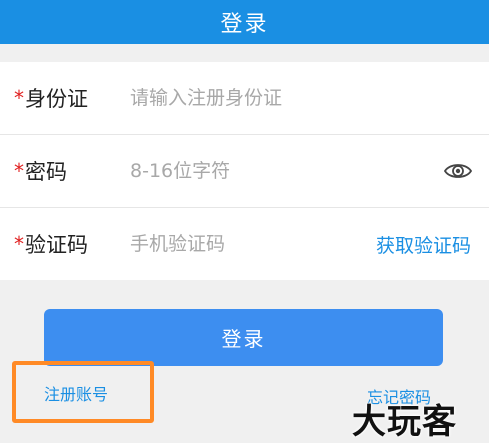 The height and width of the screenshot is (443, 489). Describe the element at coordinates (404, 422) in the screenshot. I see `watermark-text: 大玩客` at that location.